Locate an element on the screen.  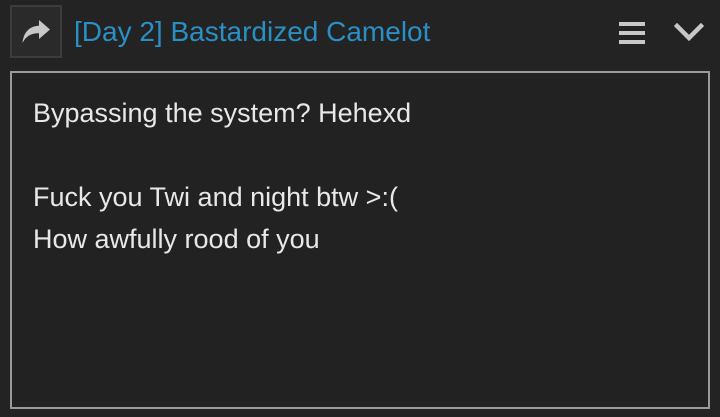
menu-button is located at coordinates (632, 33).